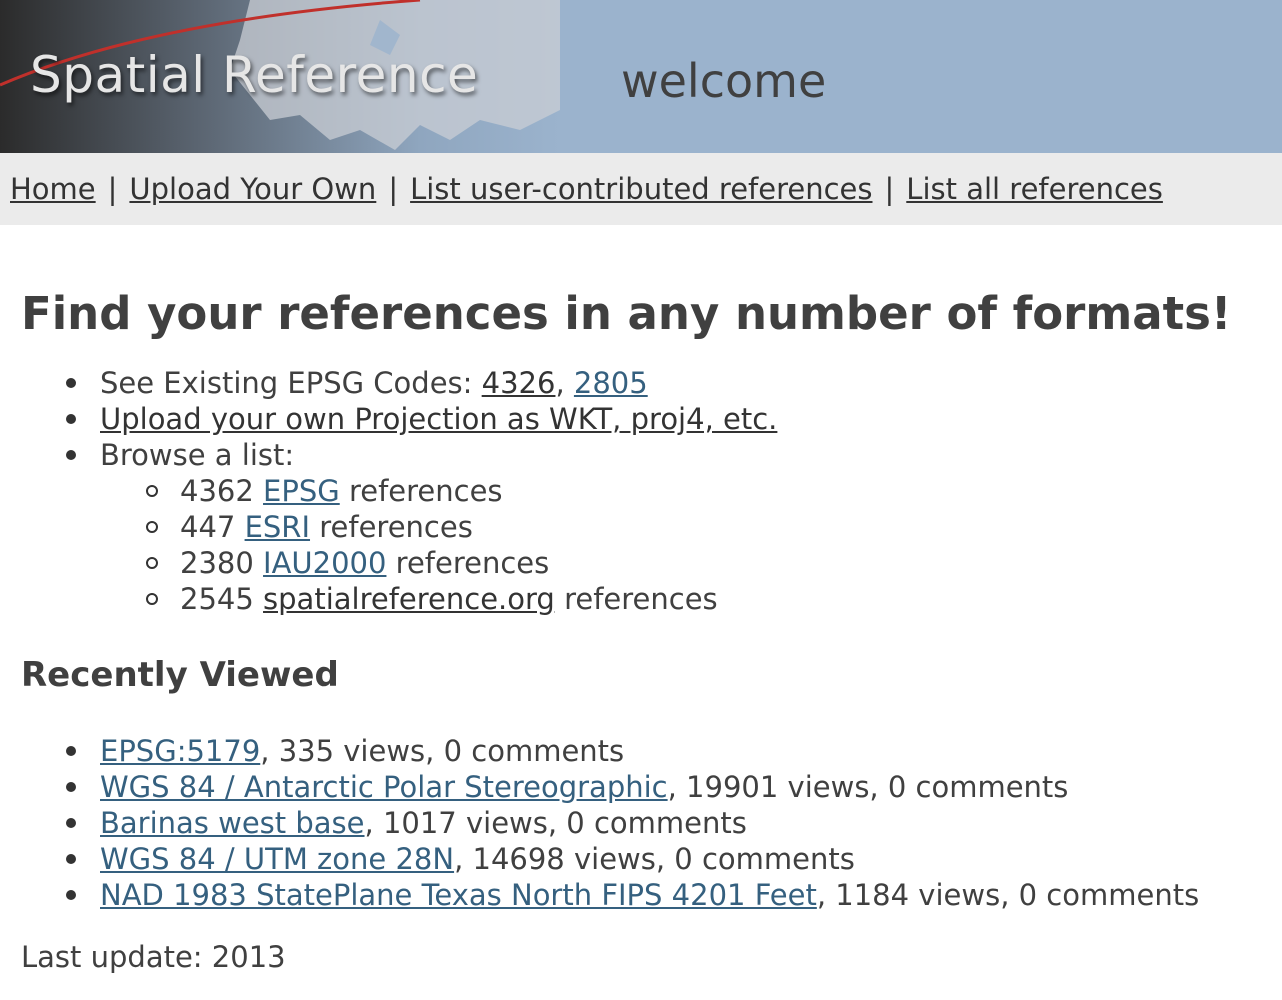 The image size is (1282, 1000). I want to click on recently-viewed-heading: Recently Viewed, so click(180, 675).